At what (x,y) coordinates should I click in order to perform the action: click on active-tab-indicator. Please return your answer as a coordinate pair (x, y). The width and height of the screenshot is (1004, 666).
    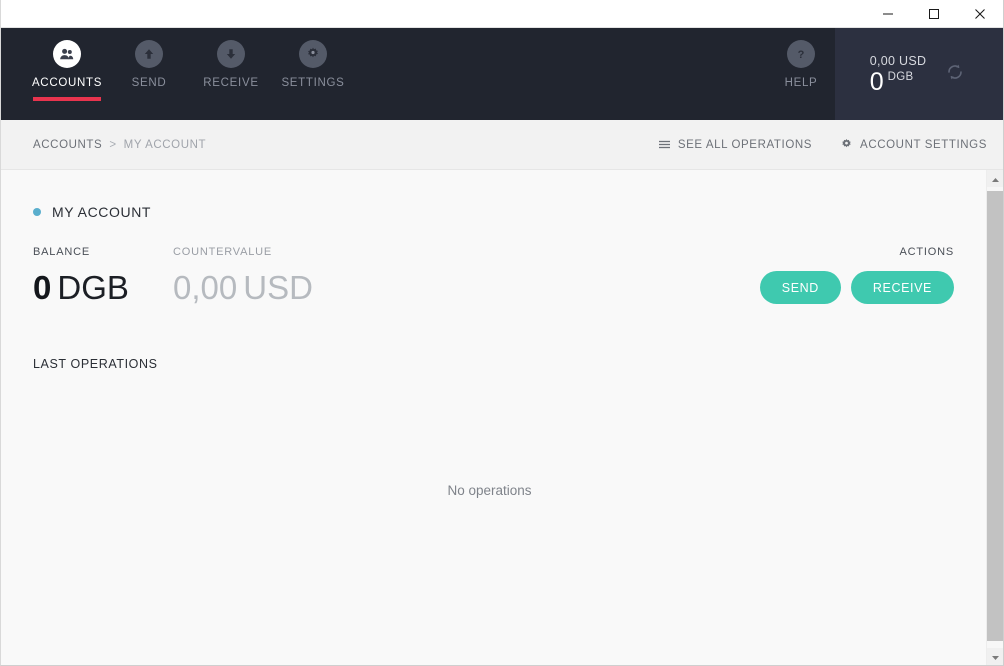
    Looking at the image, I should click on (67, 99).